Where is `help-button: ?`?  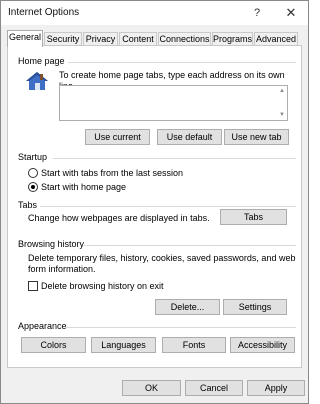
help-button: ? is located at coordinates (257, 13).